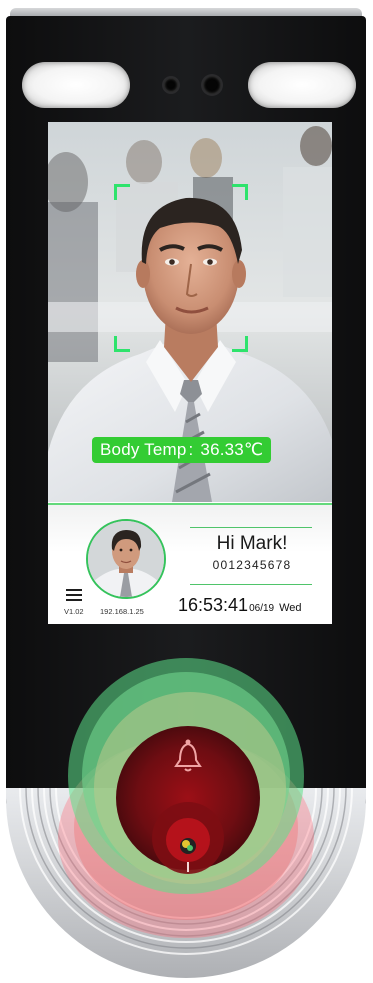 This screenshot has width=373, height=983. I want to click on frame-corner-bottom-left, so click(122, 344).